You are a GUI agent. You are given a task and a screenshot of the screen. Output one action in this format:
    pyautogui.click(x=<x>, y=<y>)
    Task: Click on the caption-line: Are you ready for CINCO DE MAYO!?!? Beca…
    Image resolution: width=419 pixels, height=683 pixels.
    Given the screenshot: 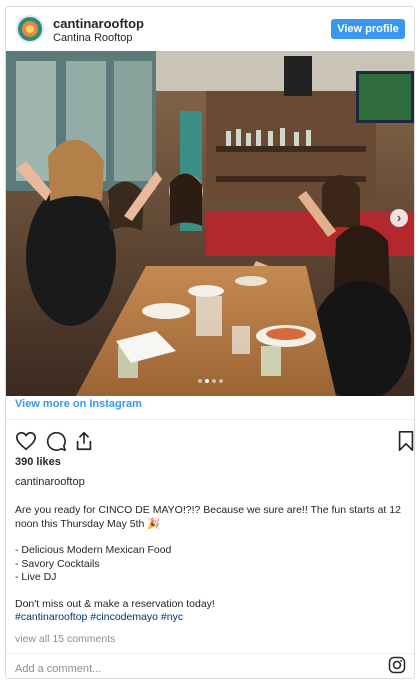 What is the action you would take?
    pyautogui.click(x=208, y=510)
    